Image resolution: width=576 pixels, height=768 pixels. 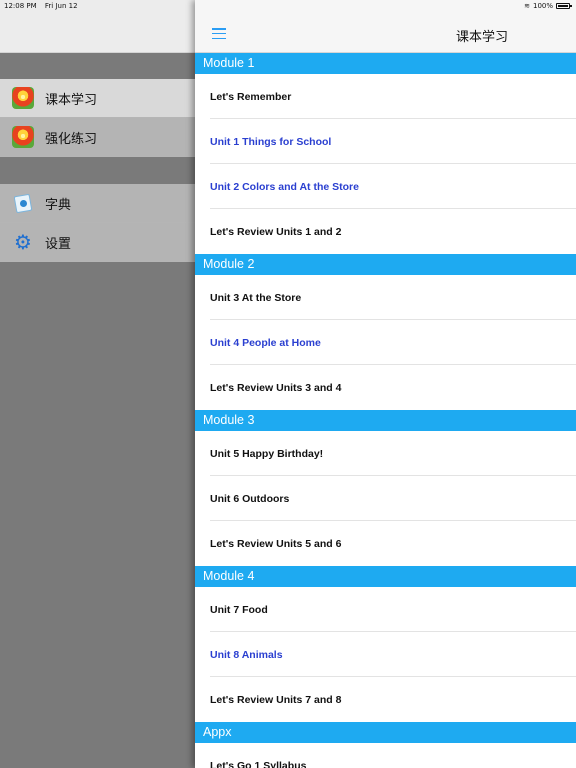 What do you see at coordinates (385, 609) in the screenshot?
I see `lesson-row: Unit 7 Food` at bounding box center [385, 609].